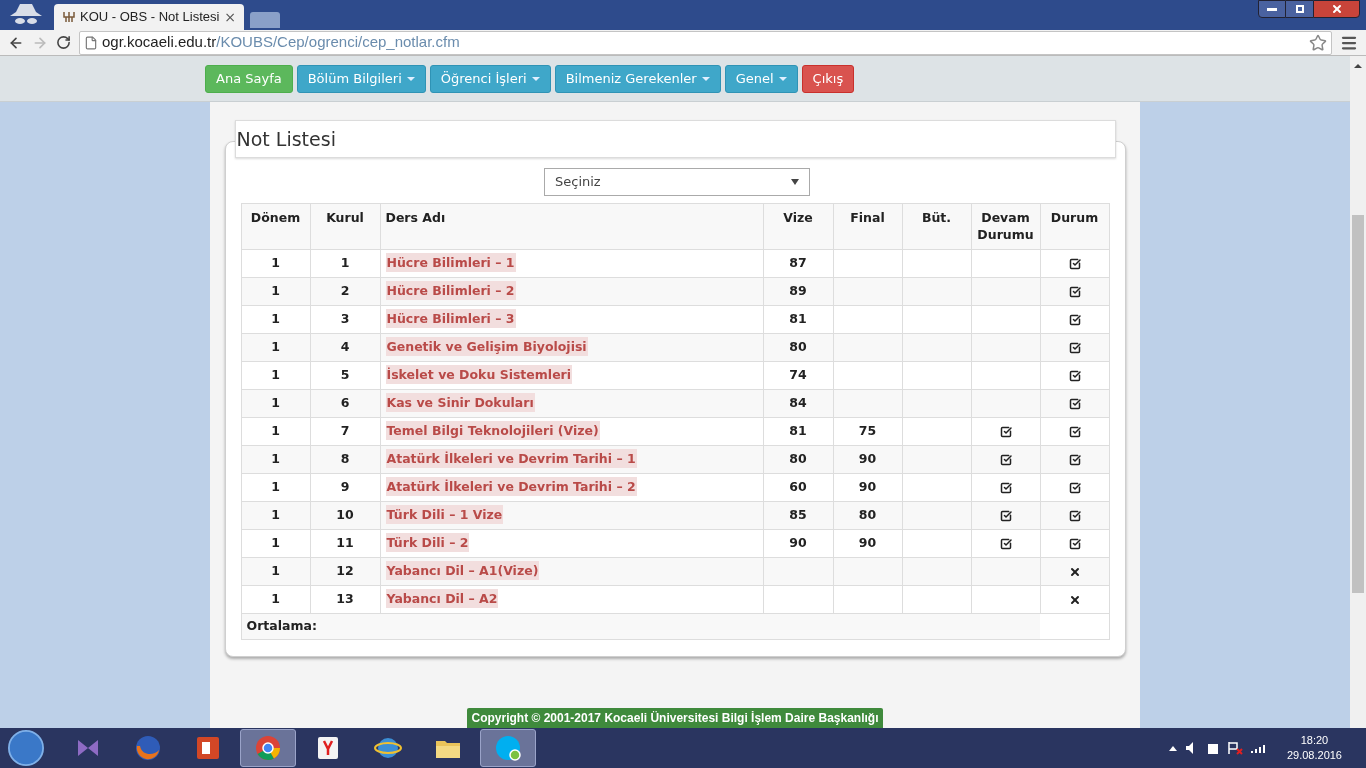 The height and width of the screenshot is (768, 1366). What do you see at coordinates (345, 291) in the screenshot?
I see `table-cell: 2` at bounding box center [345, 291].